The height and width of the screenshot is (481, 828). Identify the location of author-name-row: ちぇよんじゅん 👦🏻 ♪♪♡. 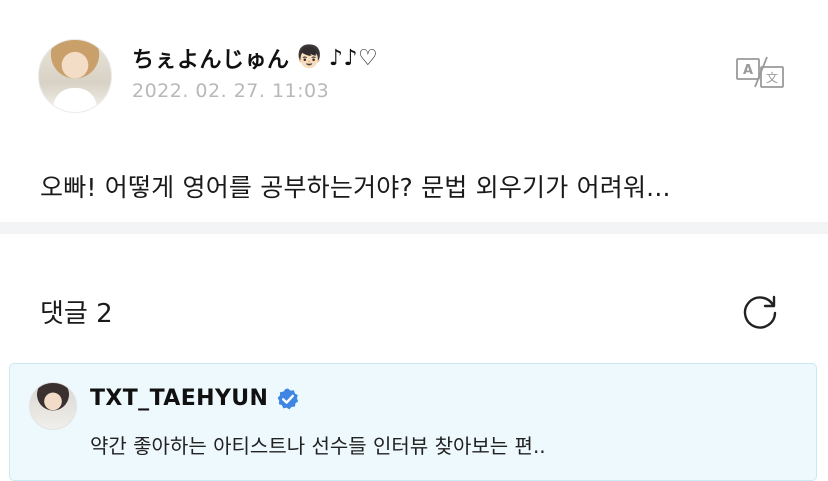
(255, 58).